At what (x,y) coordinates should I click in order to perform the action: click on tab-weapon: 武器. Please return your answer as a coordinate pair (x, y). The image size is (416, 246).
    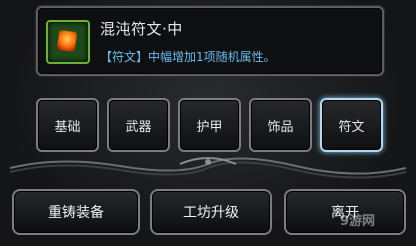
    Looking at the image, I should click on (138, 125).